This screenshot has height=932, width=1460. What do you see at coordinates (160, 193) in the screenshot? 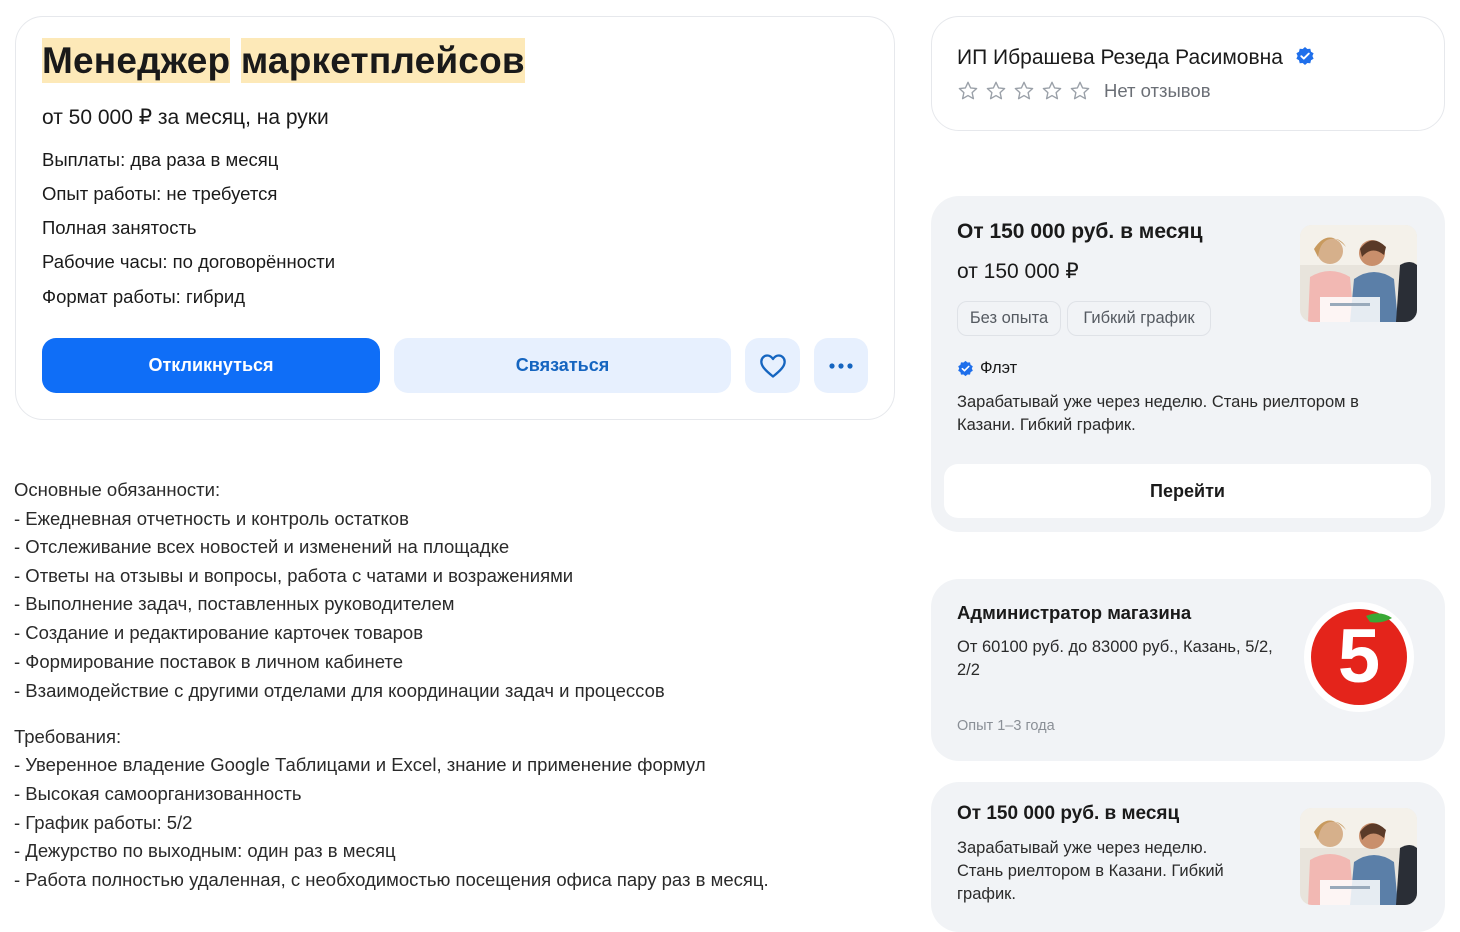
I see `vacancy-detail-experience: Опыт работы: не требуется` at bounding box center [160, 193].